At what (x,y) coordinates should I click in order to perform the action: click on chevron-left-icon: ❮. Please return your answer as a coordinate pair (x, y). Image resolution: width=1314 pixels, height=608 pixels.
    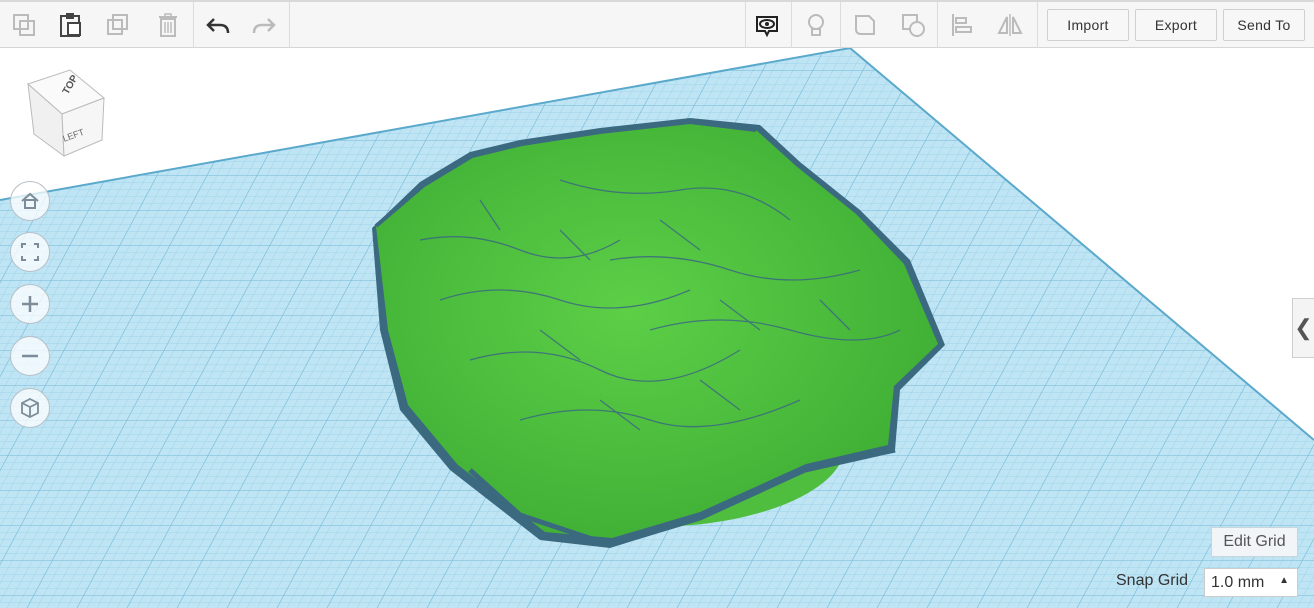
    Looking at the image, I should click on (1303, 327).